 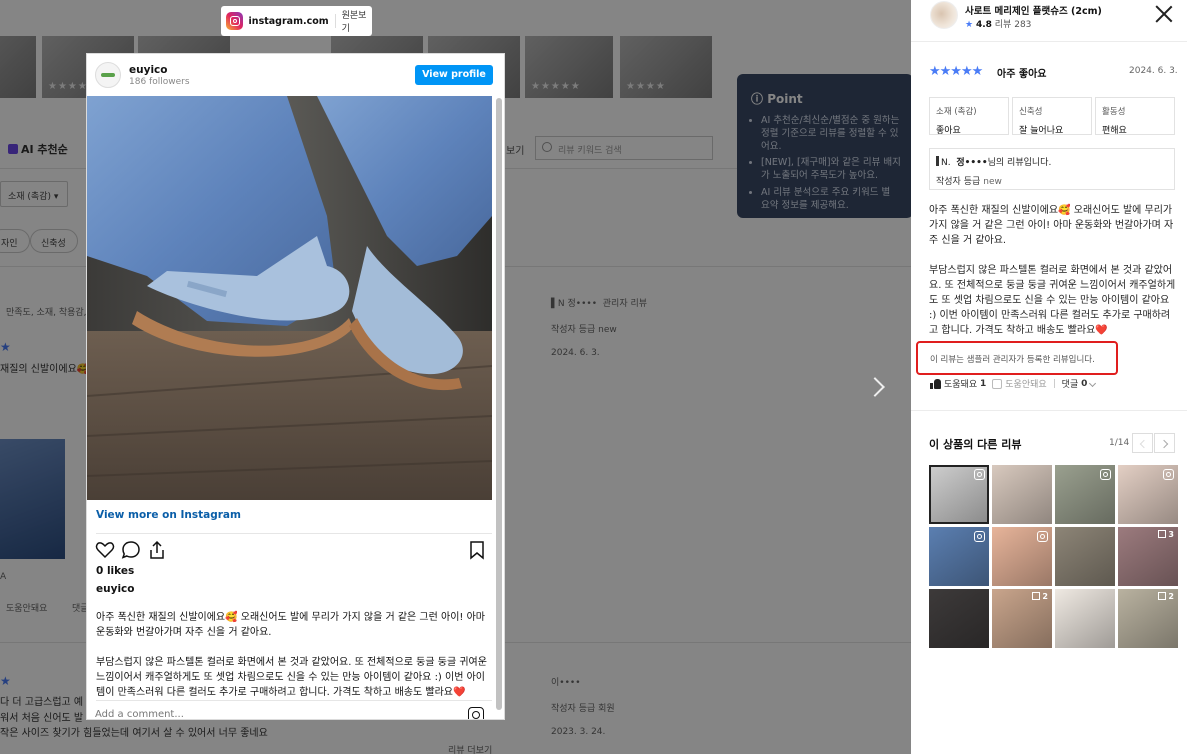 What do you see at coordinates (115, 589) in the screenshot?
I see `caption-username: euyico` at bounding box center [115, 589].